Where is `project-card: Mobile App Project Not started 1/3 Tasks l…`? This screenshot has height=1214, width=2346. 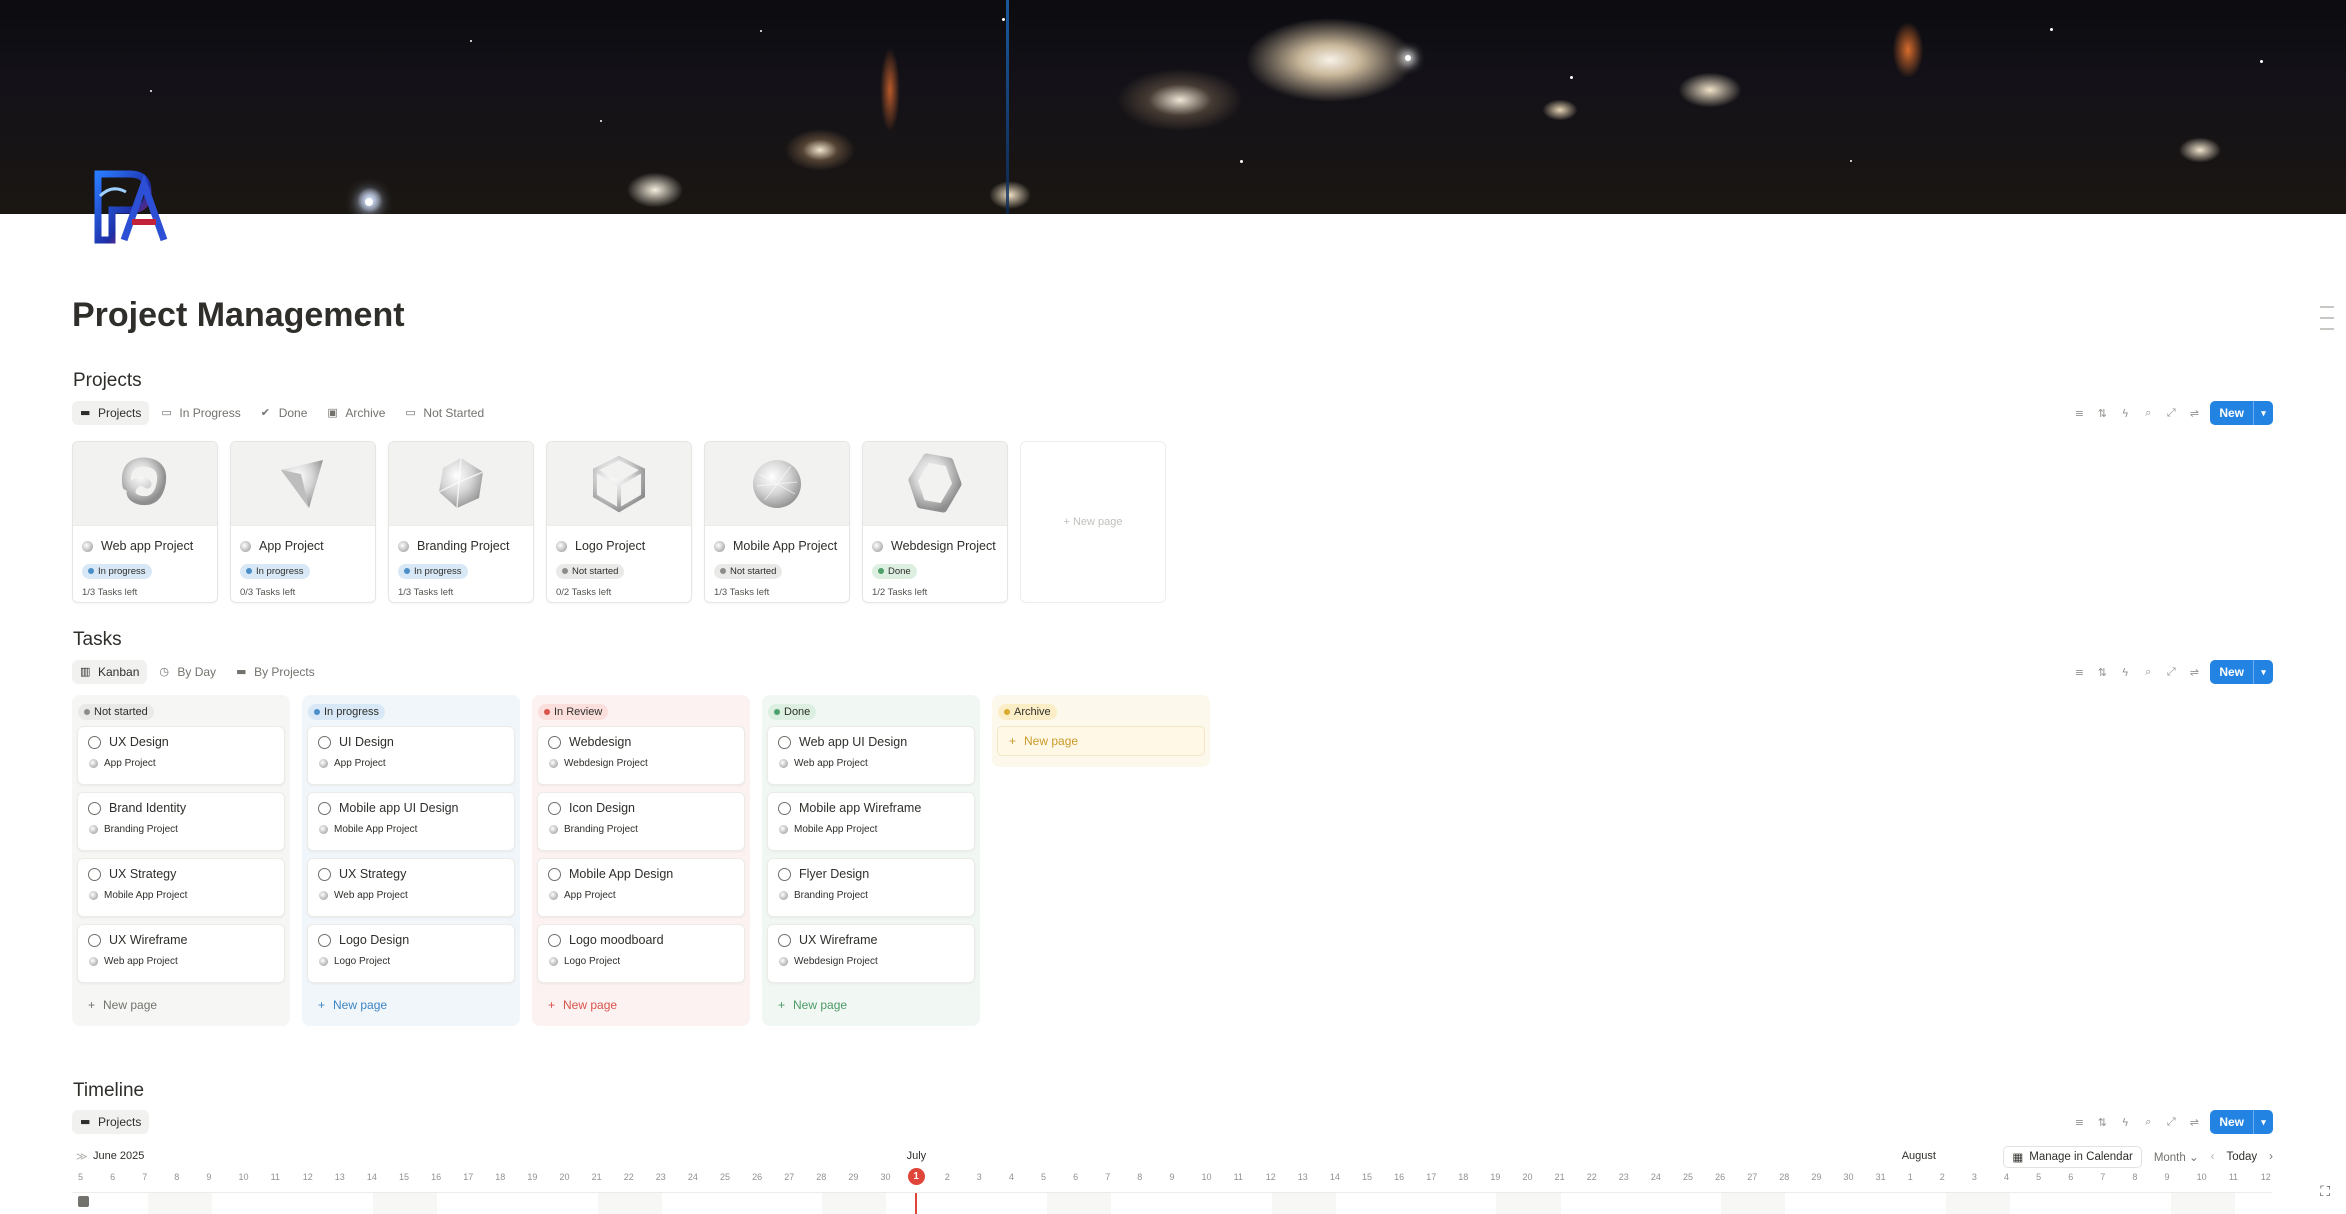
project-card: Mobile App Project Not started 1/3 Tasks l… is located at coordinates (777, 522).